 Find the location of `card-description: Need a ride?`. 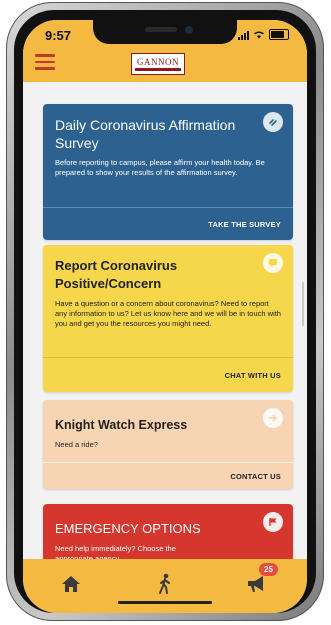

card-description: Need a ride? is located at coordinates (76, 444).